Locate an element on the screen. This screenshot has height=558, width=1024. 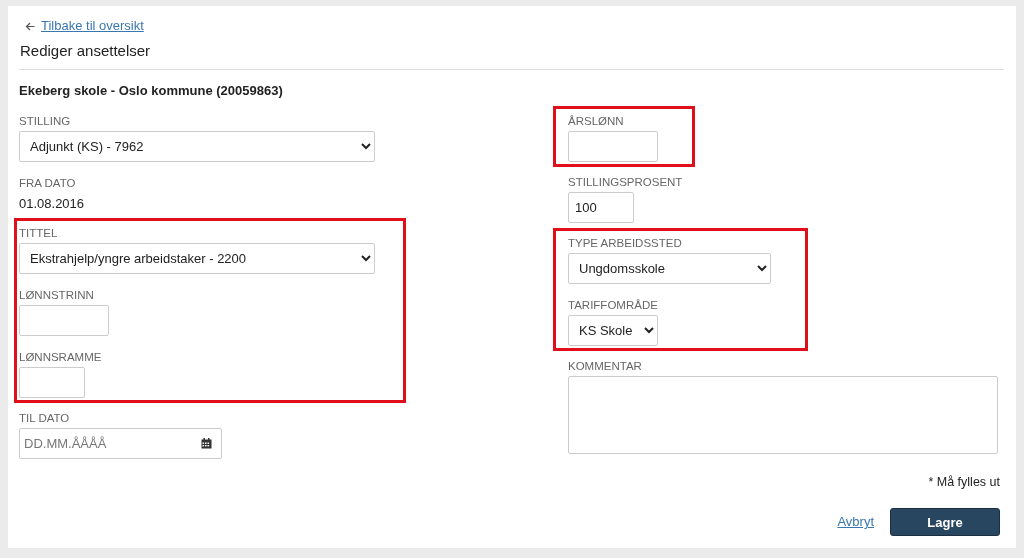
back-arrow-icon is located at coordinates (30, 26).